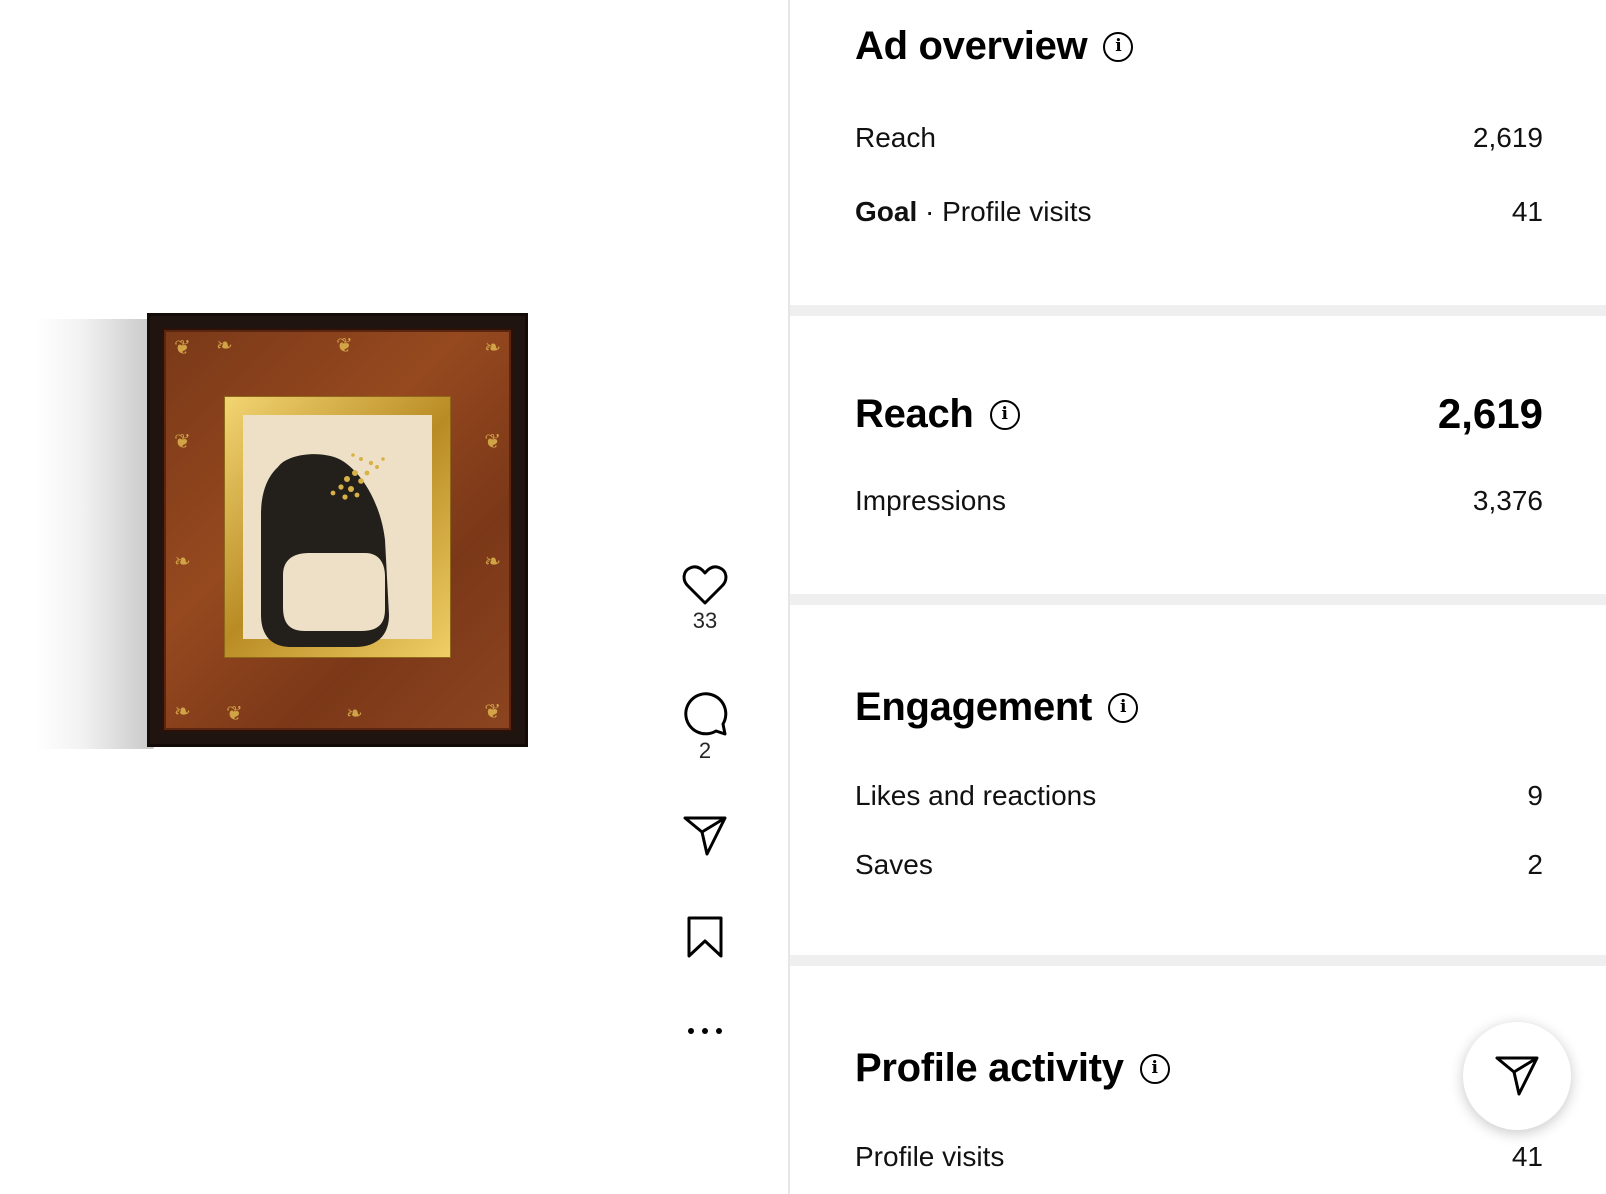  I want to click on reach-row: Reach 2,619, so click(1199, 138).